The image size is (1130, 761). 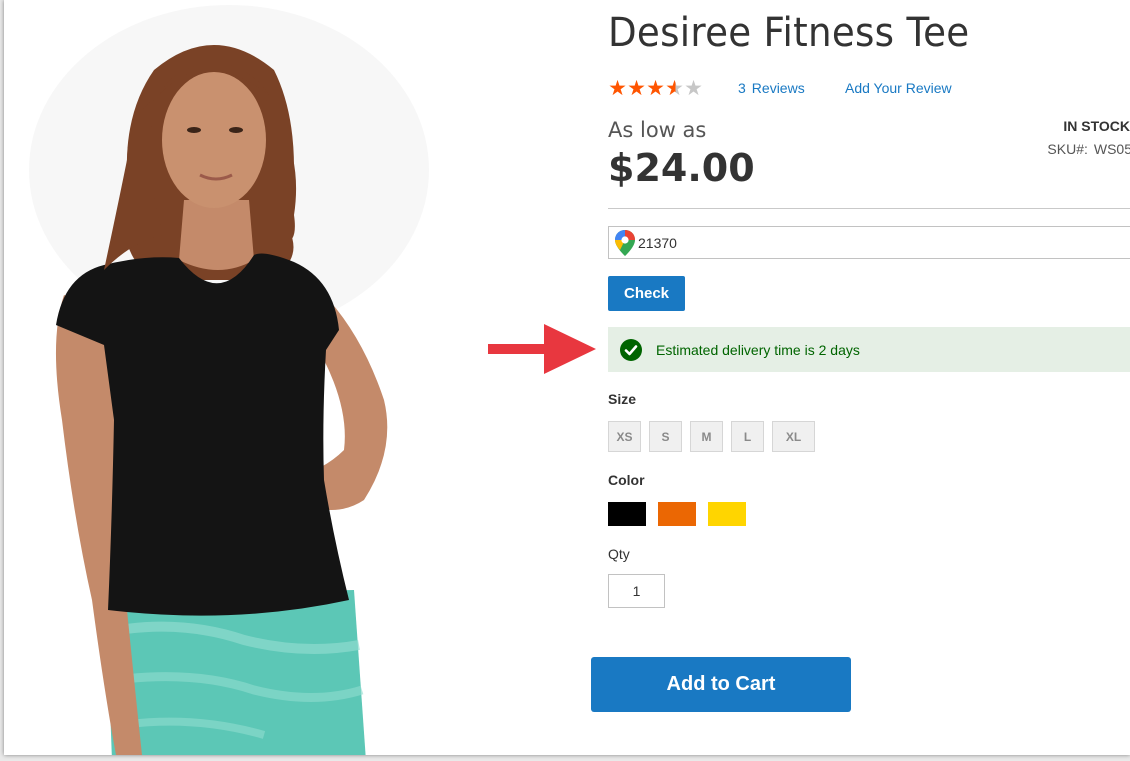 I want to click on stock-status: IN STOCK, so click(x=1096, y=126).